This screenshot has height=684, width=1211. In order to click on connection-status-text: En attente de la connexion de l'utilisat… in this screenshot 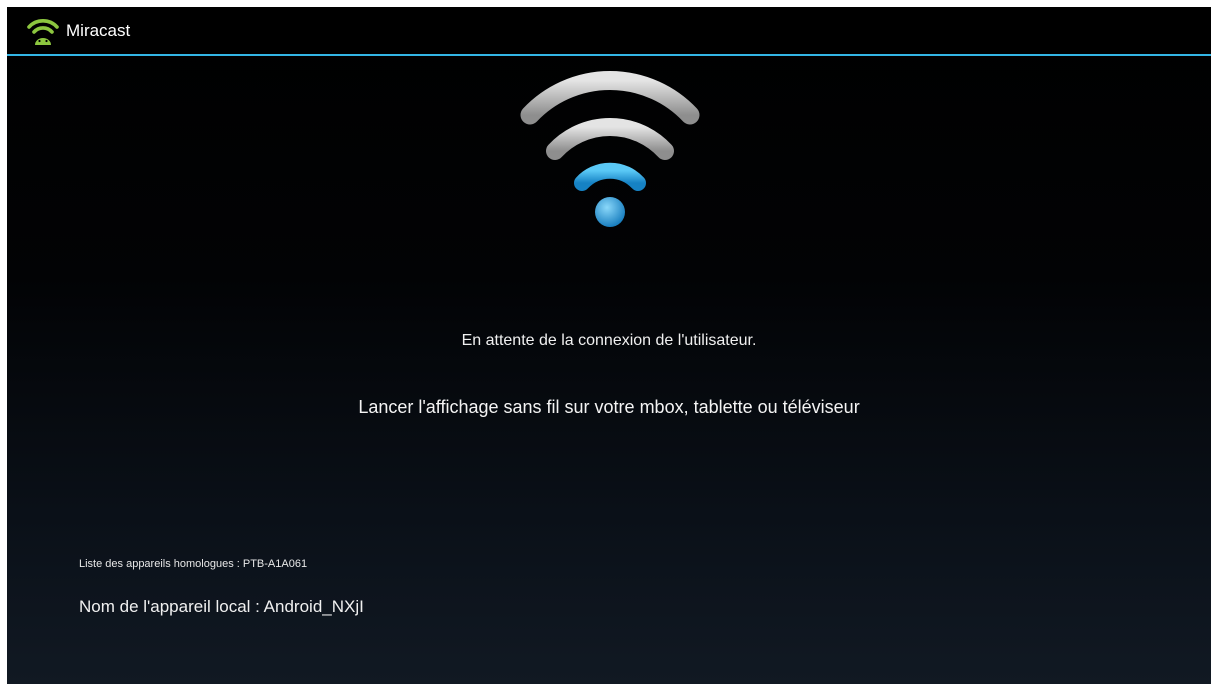, I will do `click(609, 340)`.